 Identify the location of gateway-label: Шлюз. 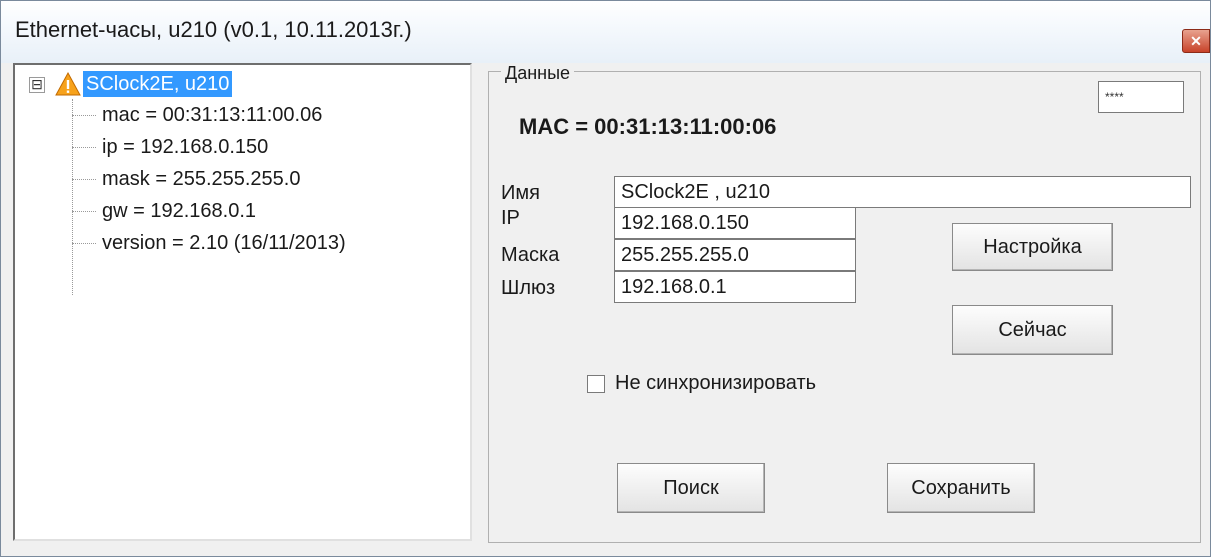
(528, 288).